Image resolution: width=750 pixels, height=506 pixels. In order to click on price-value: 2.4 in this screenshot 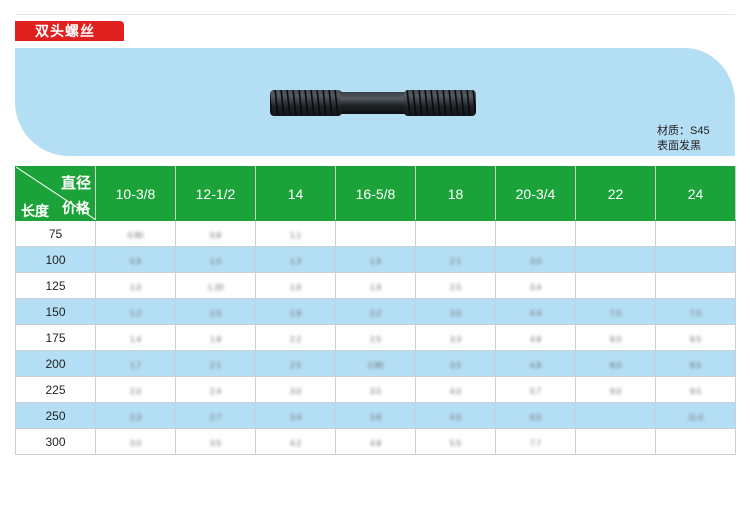, I will do `click(215, 391)`.